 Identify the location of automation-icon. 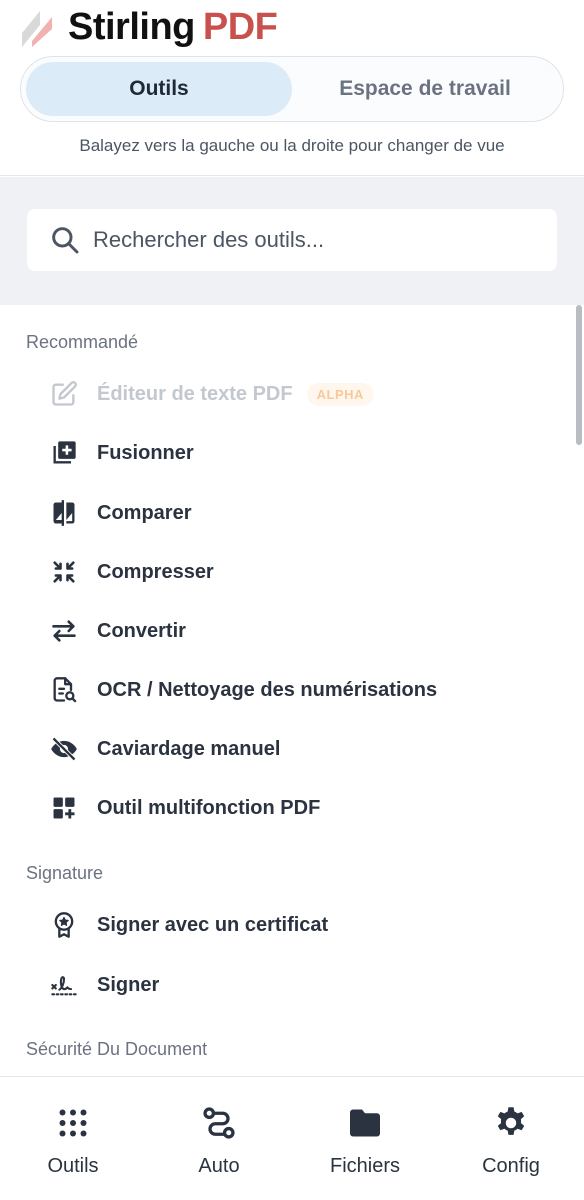
(219, 1123).